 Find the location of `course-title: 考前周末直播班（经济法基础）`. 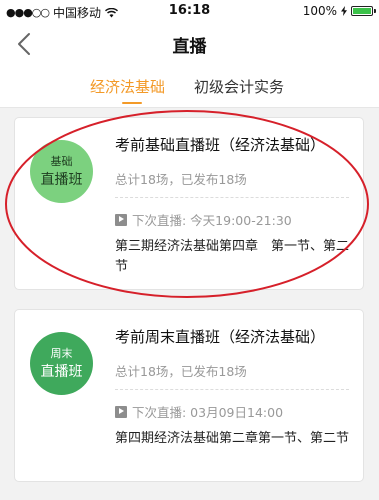

course-title: 考前周末直播班（经济法基础） is located at coordinates (220, 337).